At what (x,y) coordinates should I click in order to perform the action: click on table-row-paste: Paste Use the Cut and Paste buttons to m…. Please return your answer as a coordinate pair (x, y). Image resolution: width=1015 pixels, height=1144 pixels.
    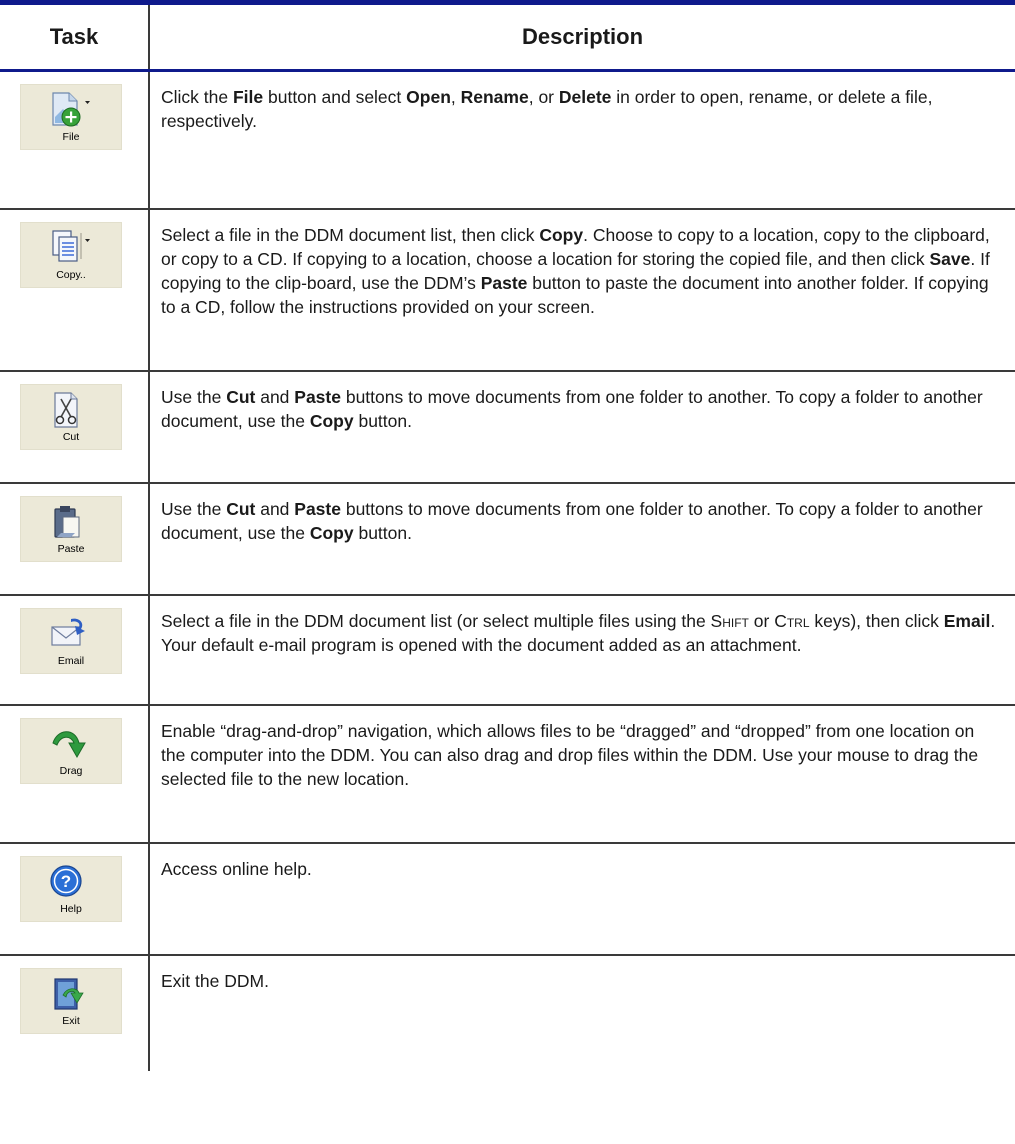
    Looking at the image, I should click on (507, 540).